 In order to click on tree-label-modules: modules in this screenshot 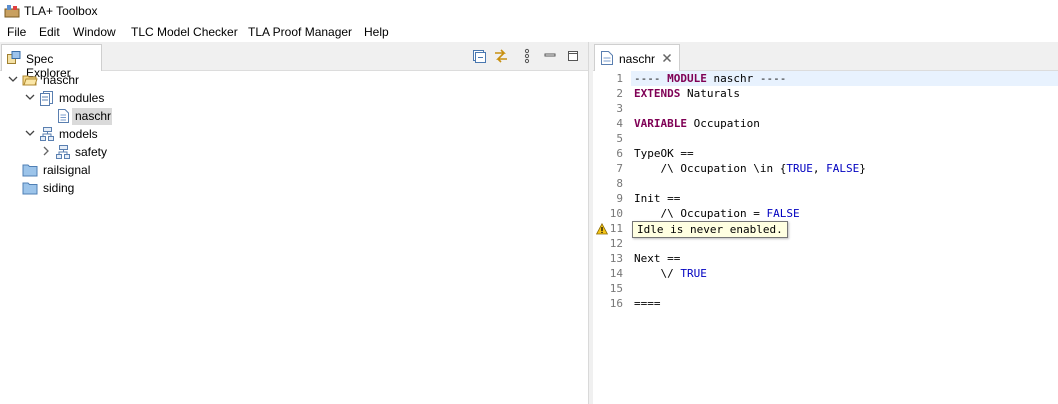, I will do `click(82, 98)`.